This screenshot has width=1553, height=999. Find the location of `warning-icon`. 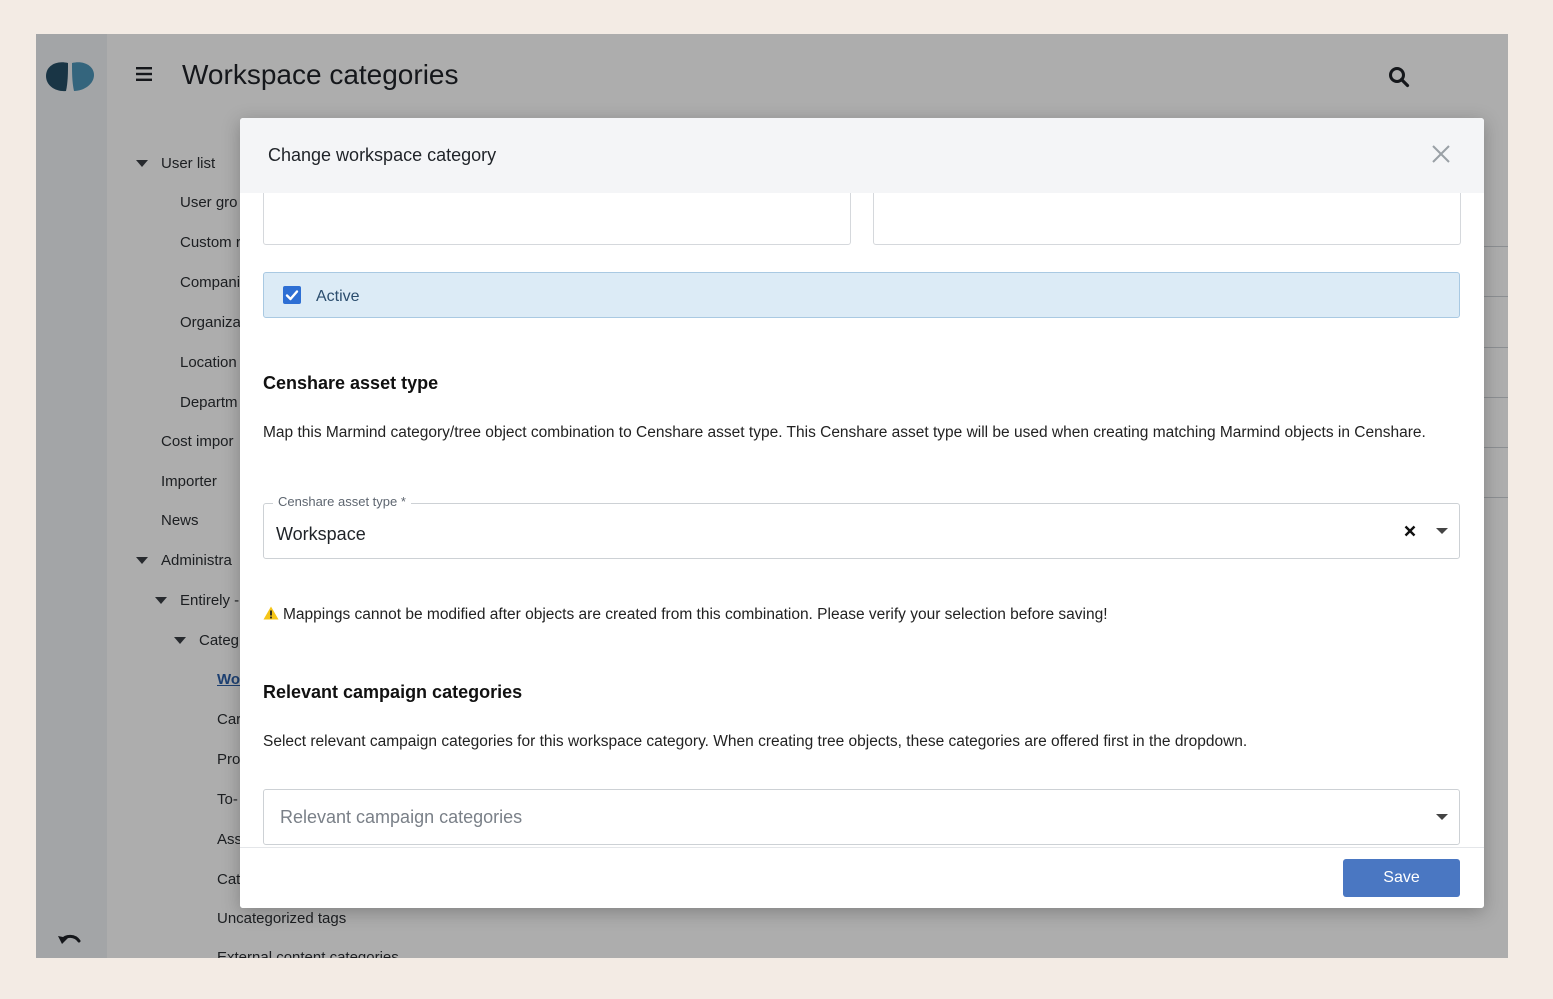

warning-icon is located at coordinates (271, 613).